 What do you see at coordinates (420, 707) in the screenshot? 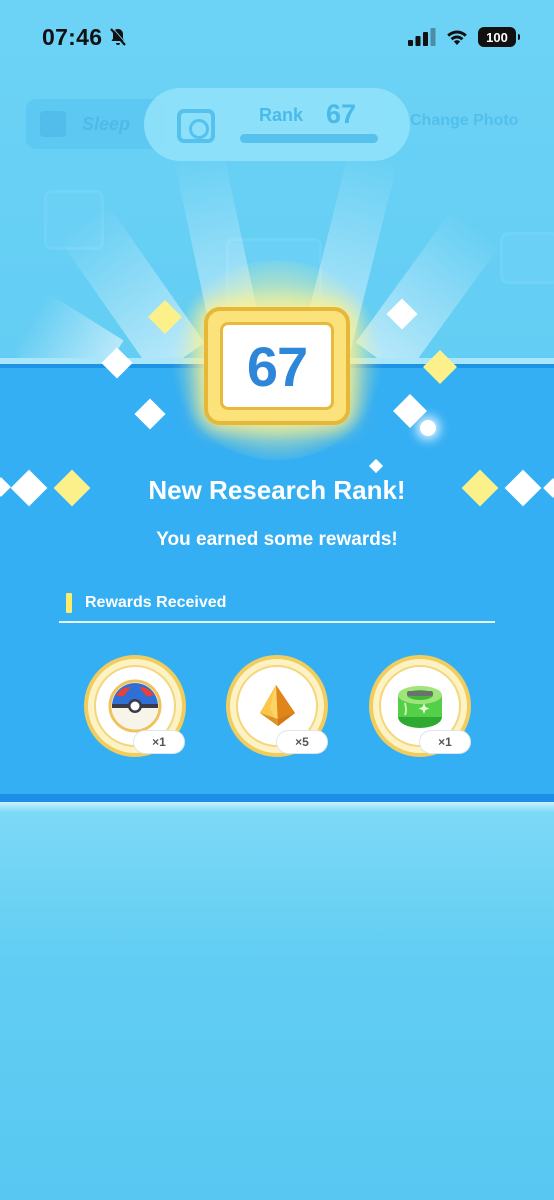
I see `green-incense-icon` at bounding box center [420, 707].